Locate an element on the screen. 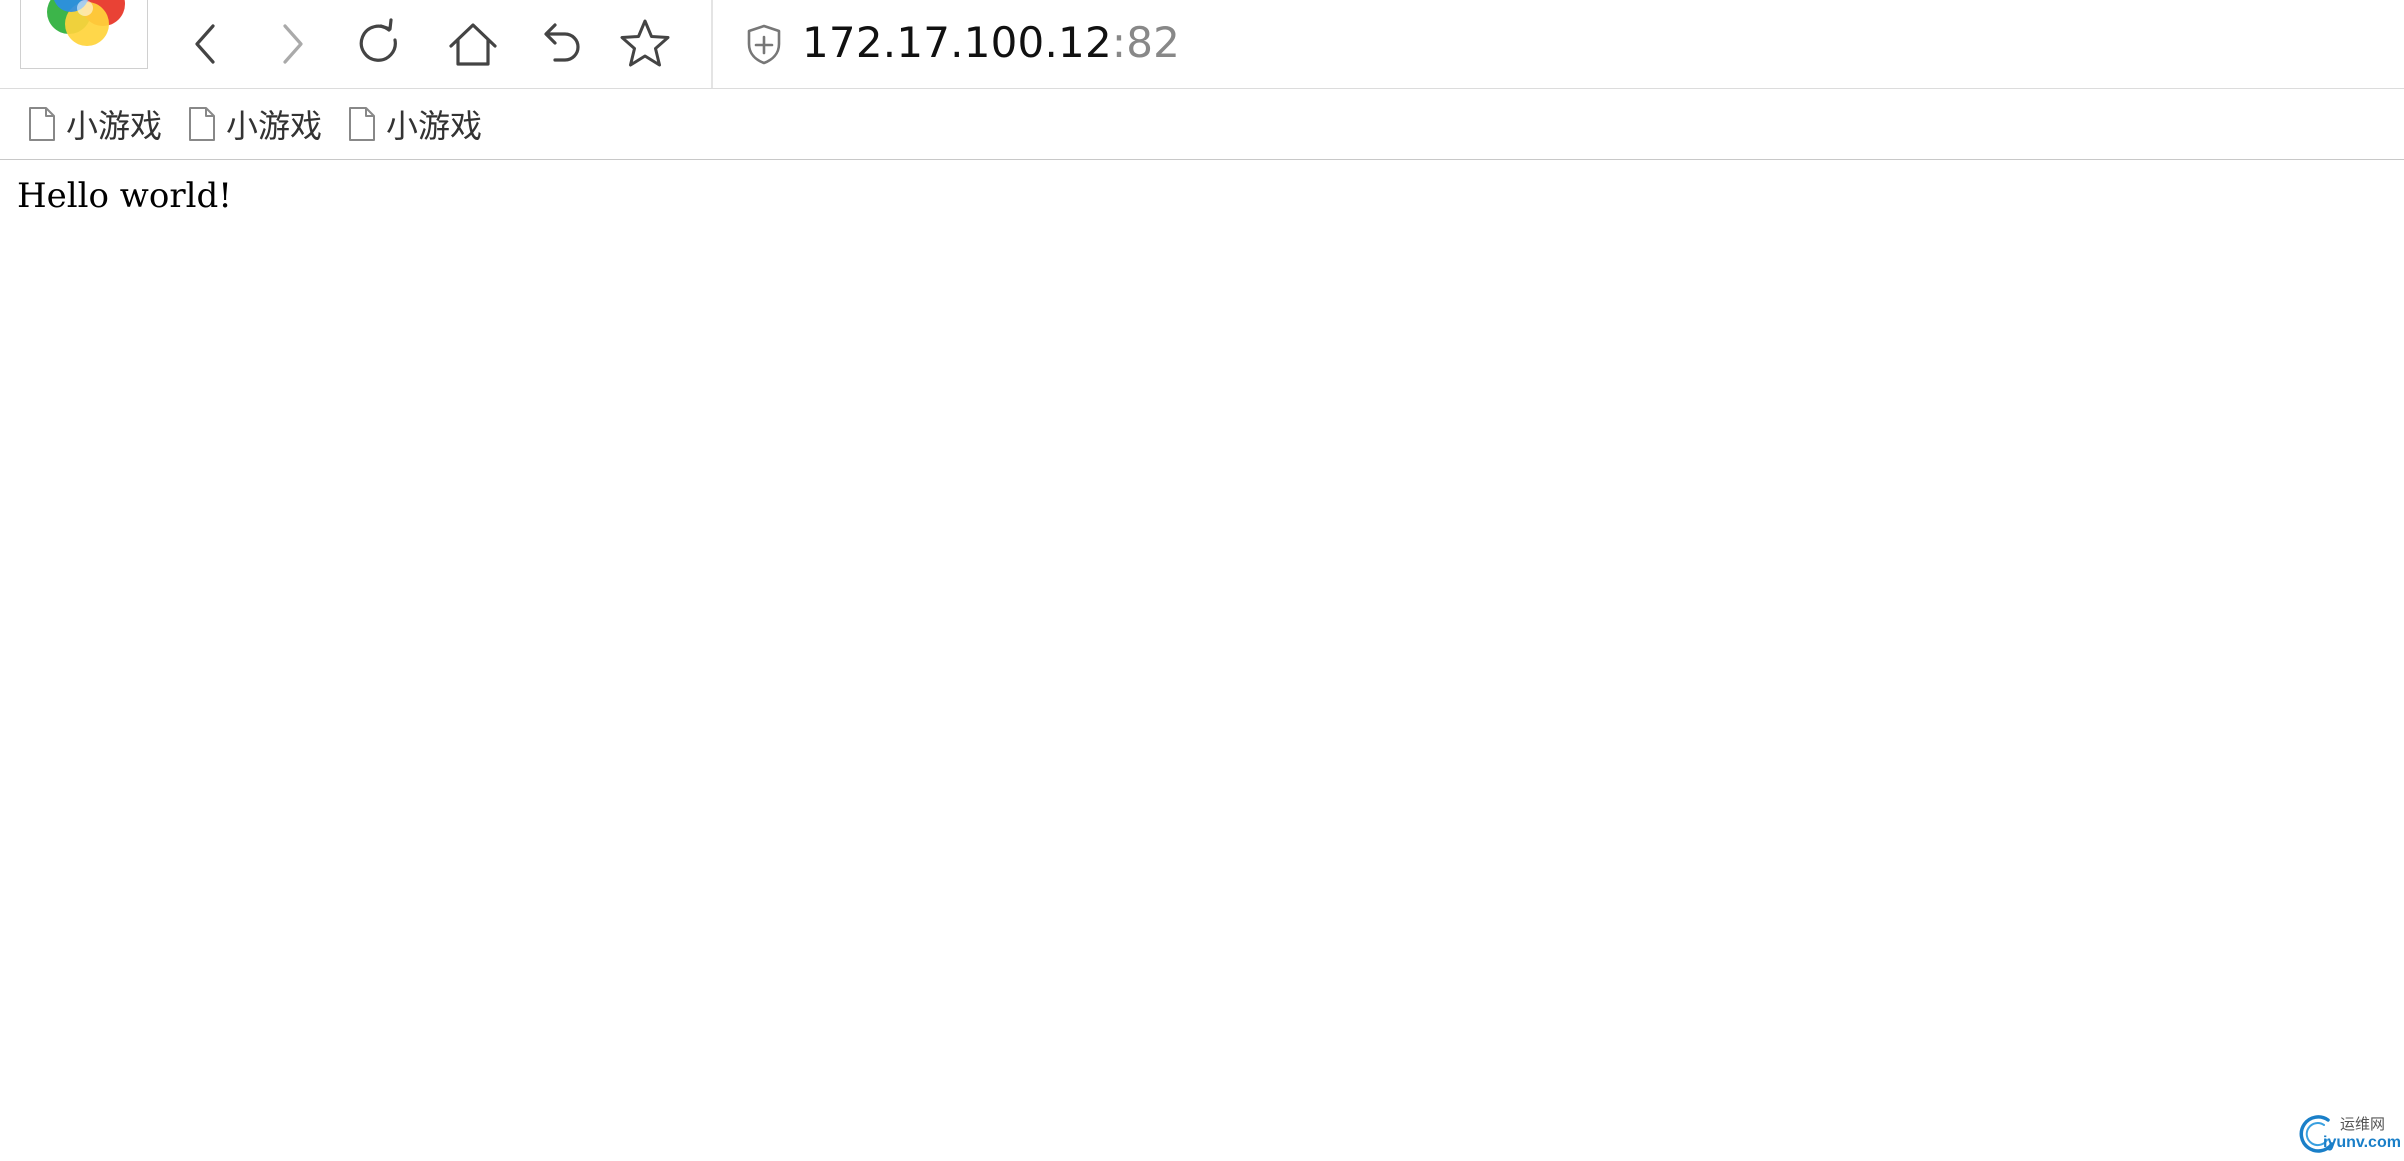 The width and height of the screenshot is (2404, 1161). chevron-right-icon is located at coordinates (293, 44).